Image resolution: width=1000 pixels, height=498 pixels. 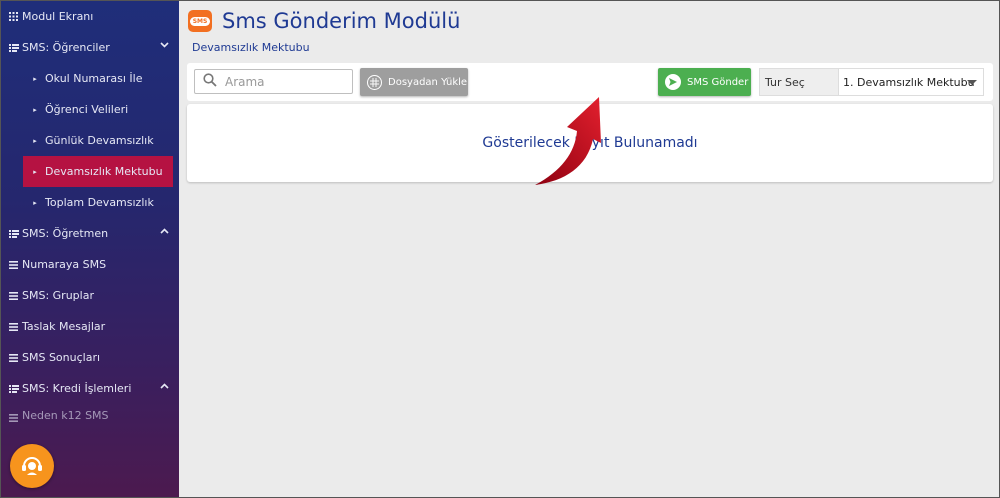 I want to click on sidebar-item-ogrenci-velileri: ▸ Öğrenci Velileri, so click(x=90, y=109).